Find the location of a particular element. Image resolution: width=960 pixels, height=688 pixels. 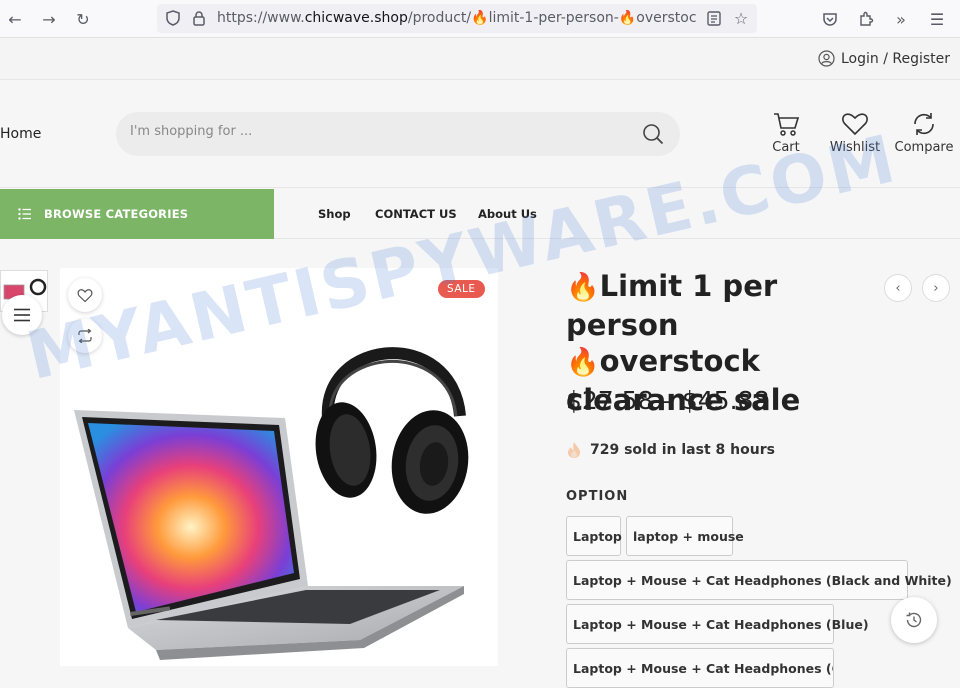

user-icon is located at coordinates (826, 58).